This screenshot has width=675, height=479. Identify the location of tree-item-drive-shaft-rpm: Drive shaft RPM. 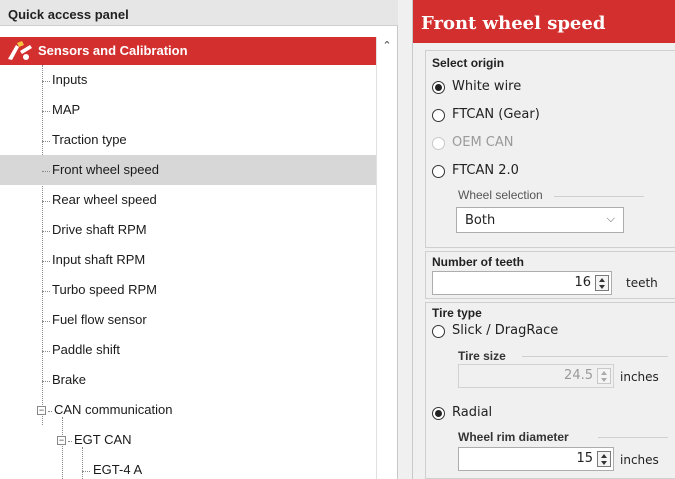
(188, 230).